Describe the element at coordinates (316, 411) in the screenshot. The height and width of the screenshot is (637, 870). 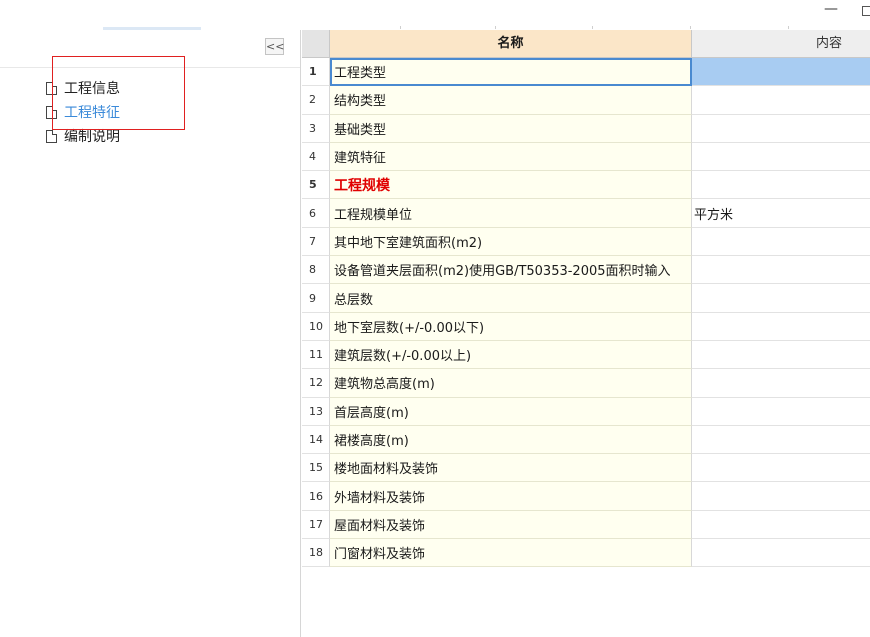
I see `row-number: 13` at that location.